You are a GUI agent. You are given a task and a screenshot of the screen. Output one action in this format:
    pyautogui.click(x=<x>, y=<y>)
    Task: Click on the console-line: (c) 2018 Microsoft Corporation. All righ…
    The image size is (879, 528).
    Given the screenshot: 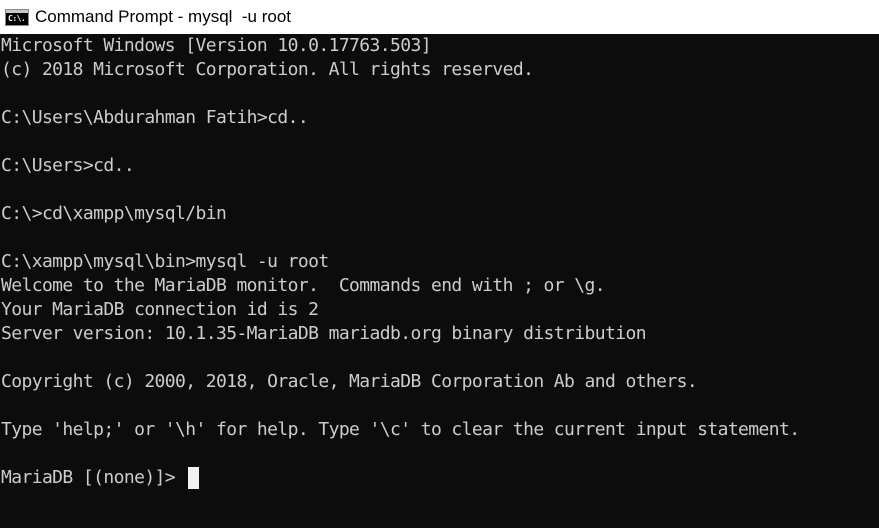 What is the action you would take?
    pyautogui.click(x=267, y=69)
    